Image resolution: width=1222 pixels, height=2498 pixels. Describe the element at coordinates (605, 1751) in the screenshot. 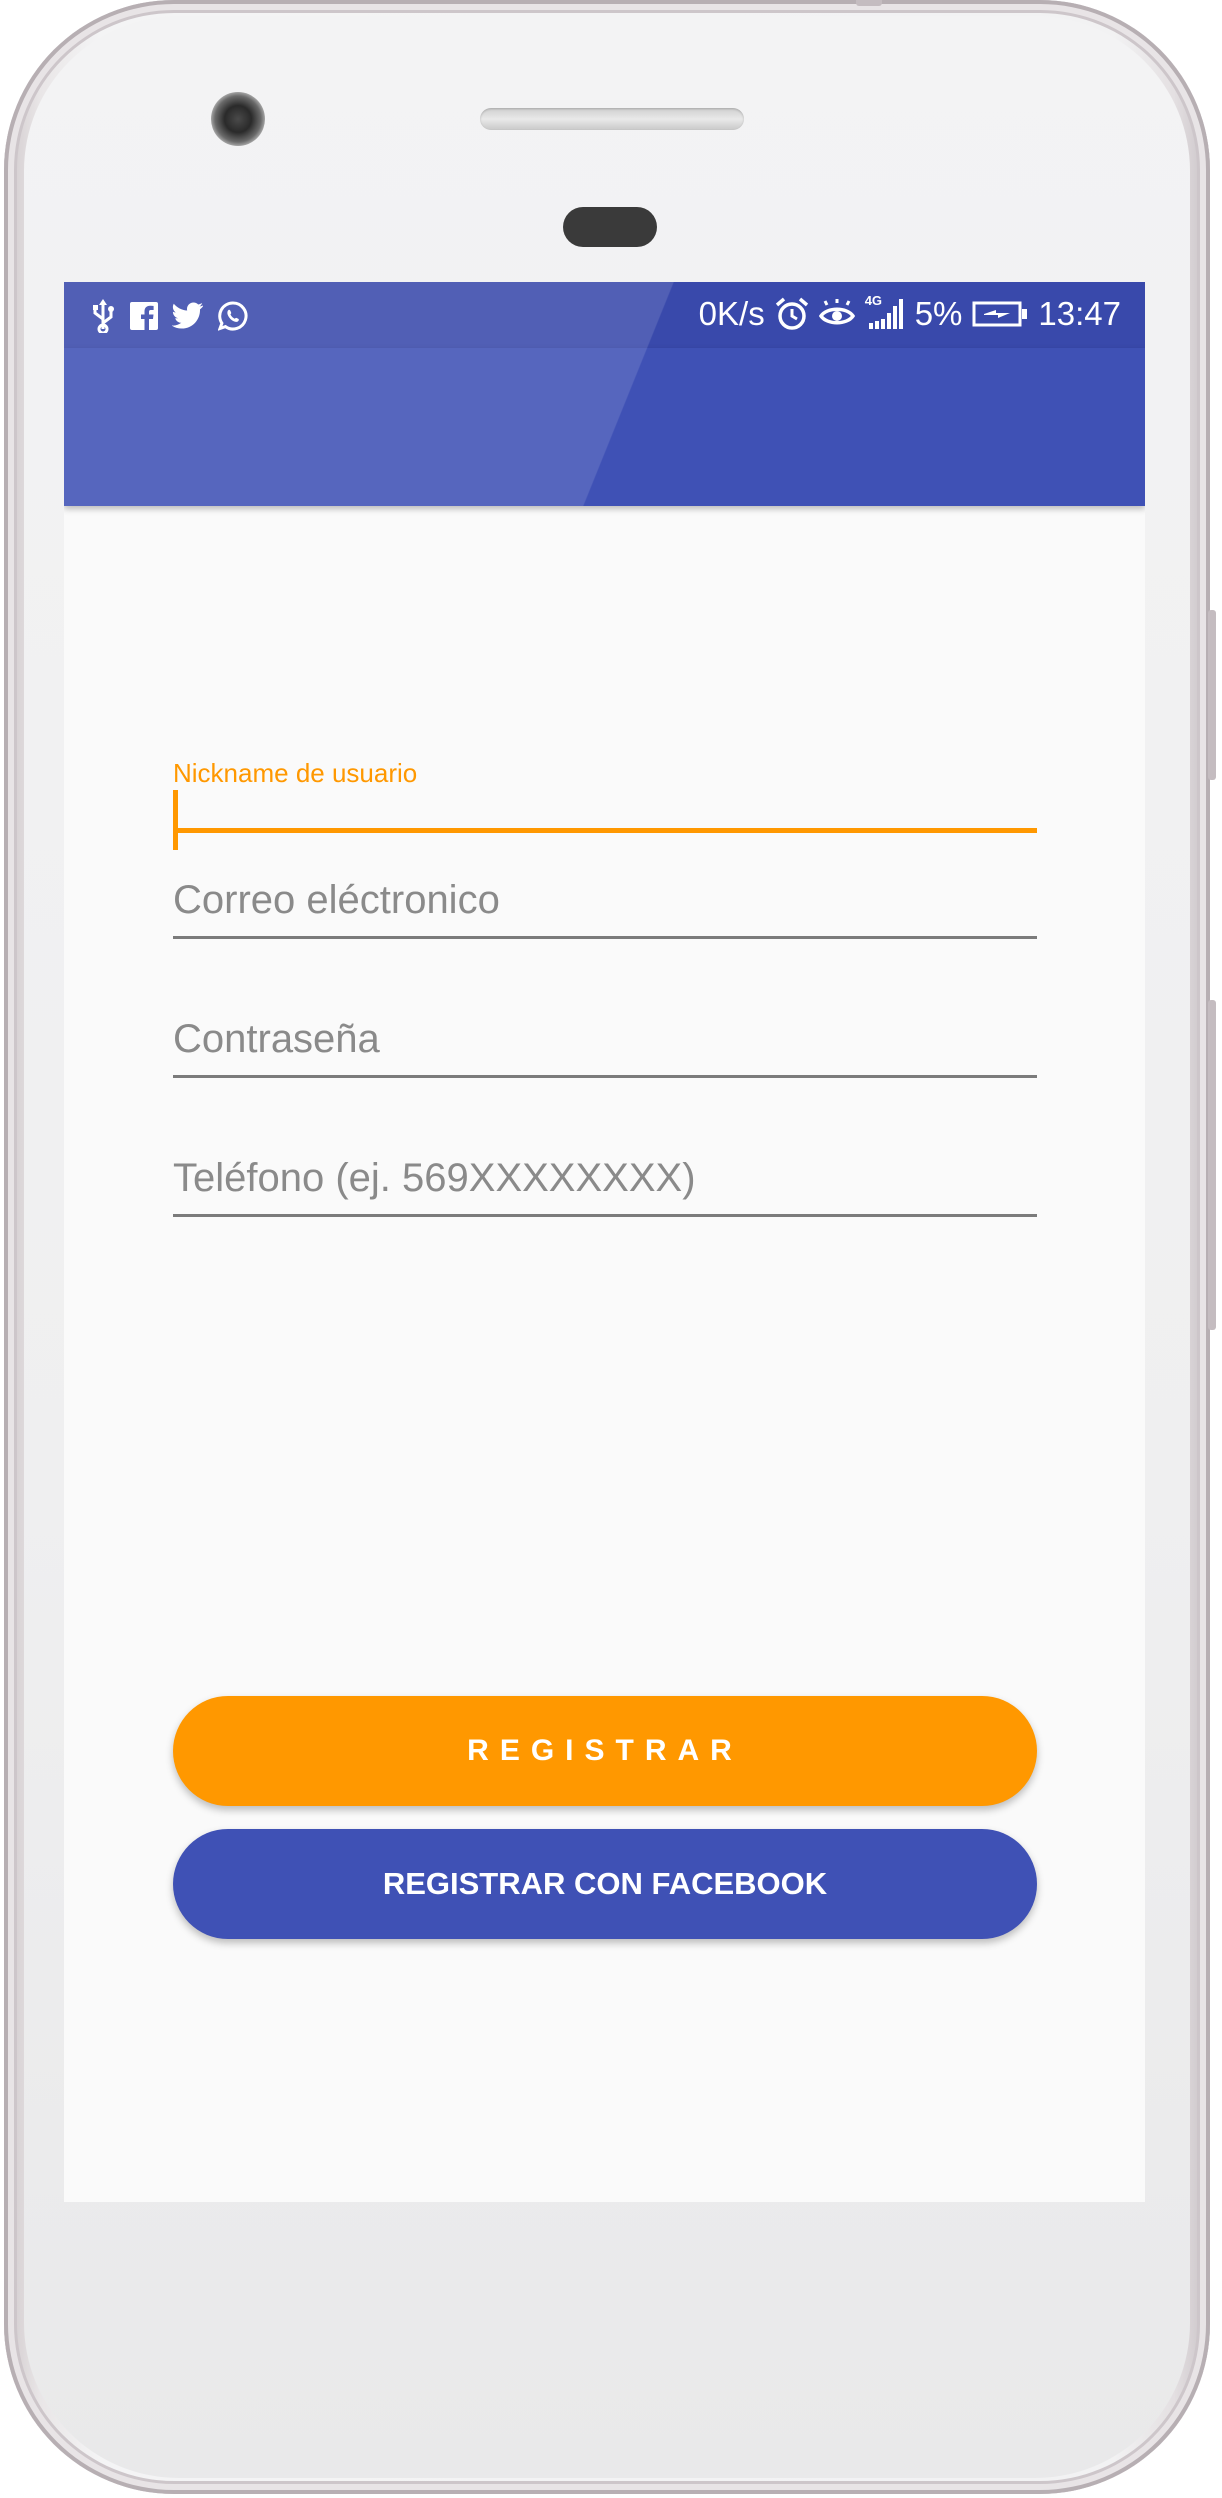

I see `register-button: REGISTRAR` at that location.